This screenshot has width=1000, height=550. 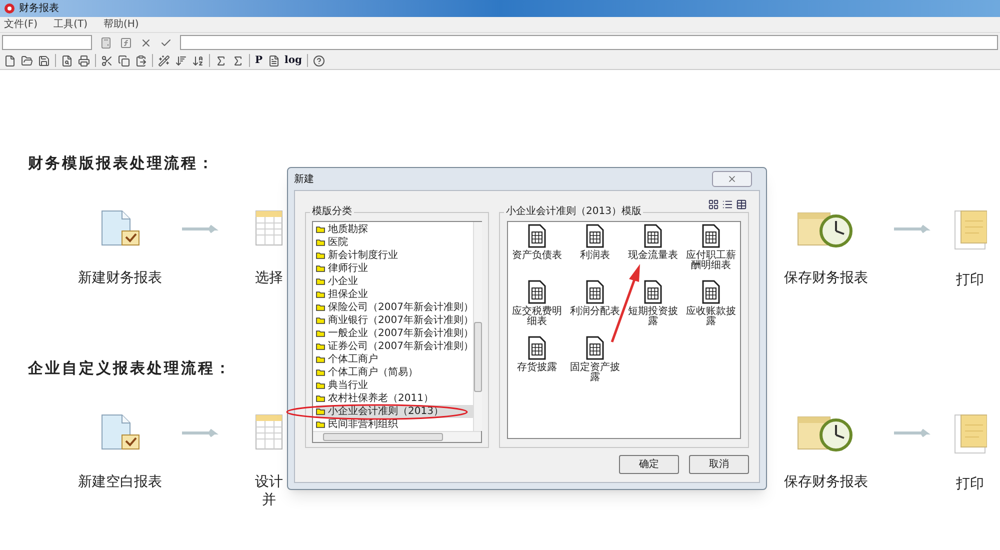 What do you see at coordinates (595, 250) in the screenshot?
I see `template-item: 利润表` at bounding box center [595, 250].